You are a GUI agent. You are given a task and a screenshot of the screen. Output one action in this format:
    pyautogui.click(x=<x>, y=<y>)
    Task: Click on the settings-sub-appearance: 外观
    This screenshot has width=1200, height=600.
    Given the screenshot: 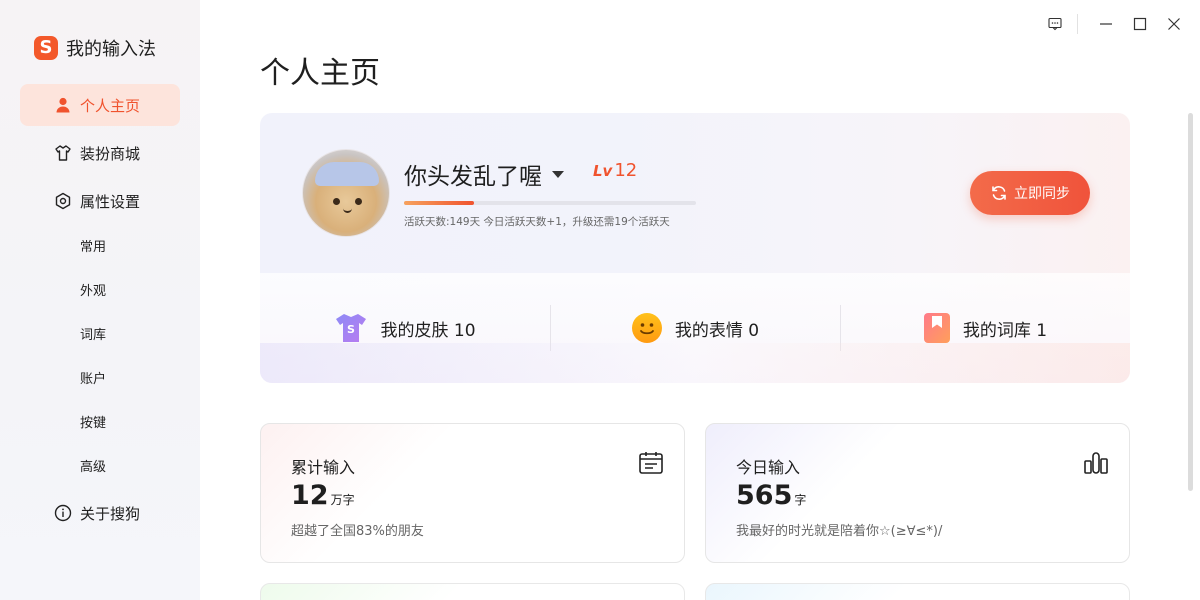 What is the action you would take?
    pyautogui.click(x=93, y=289)
    